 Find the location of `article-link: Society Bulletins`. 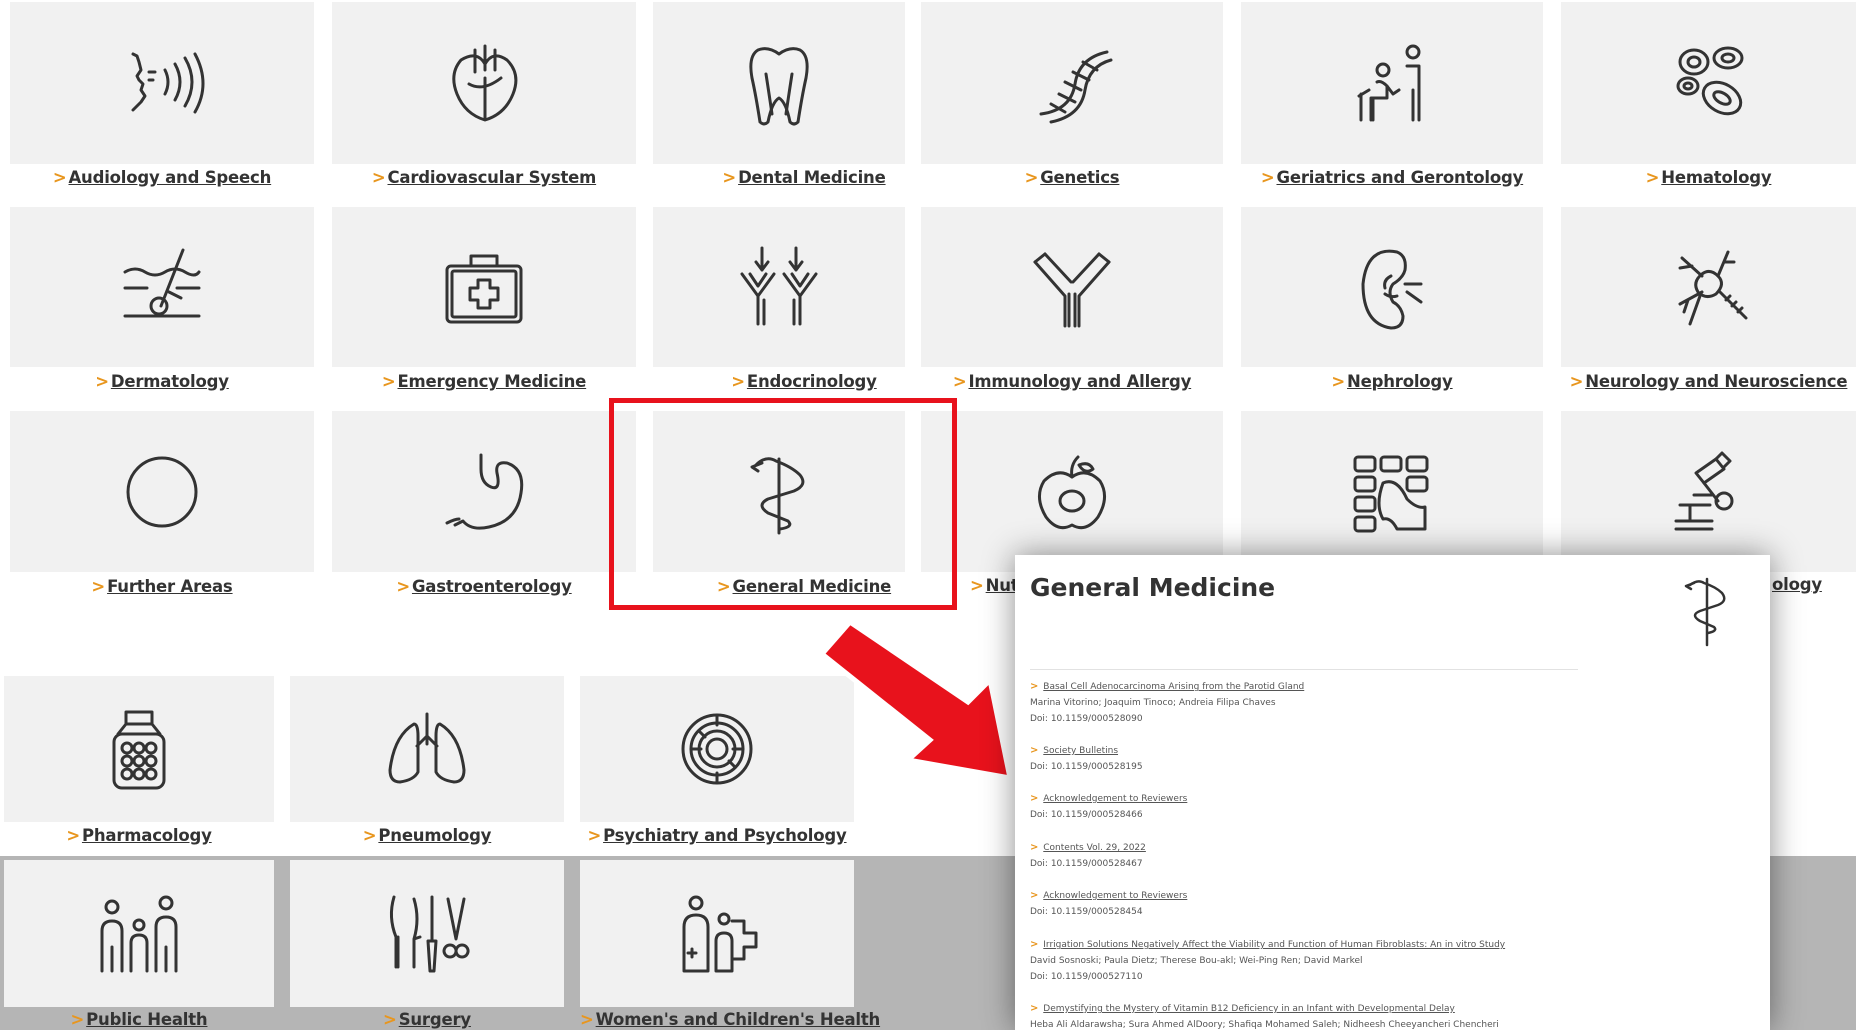

article-link: Society Bulletins is located at coordinates (1080, 751).